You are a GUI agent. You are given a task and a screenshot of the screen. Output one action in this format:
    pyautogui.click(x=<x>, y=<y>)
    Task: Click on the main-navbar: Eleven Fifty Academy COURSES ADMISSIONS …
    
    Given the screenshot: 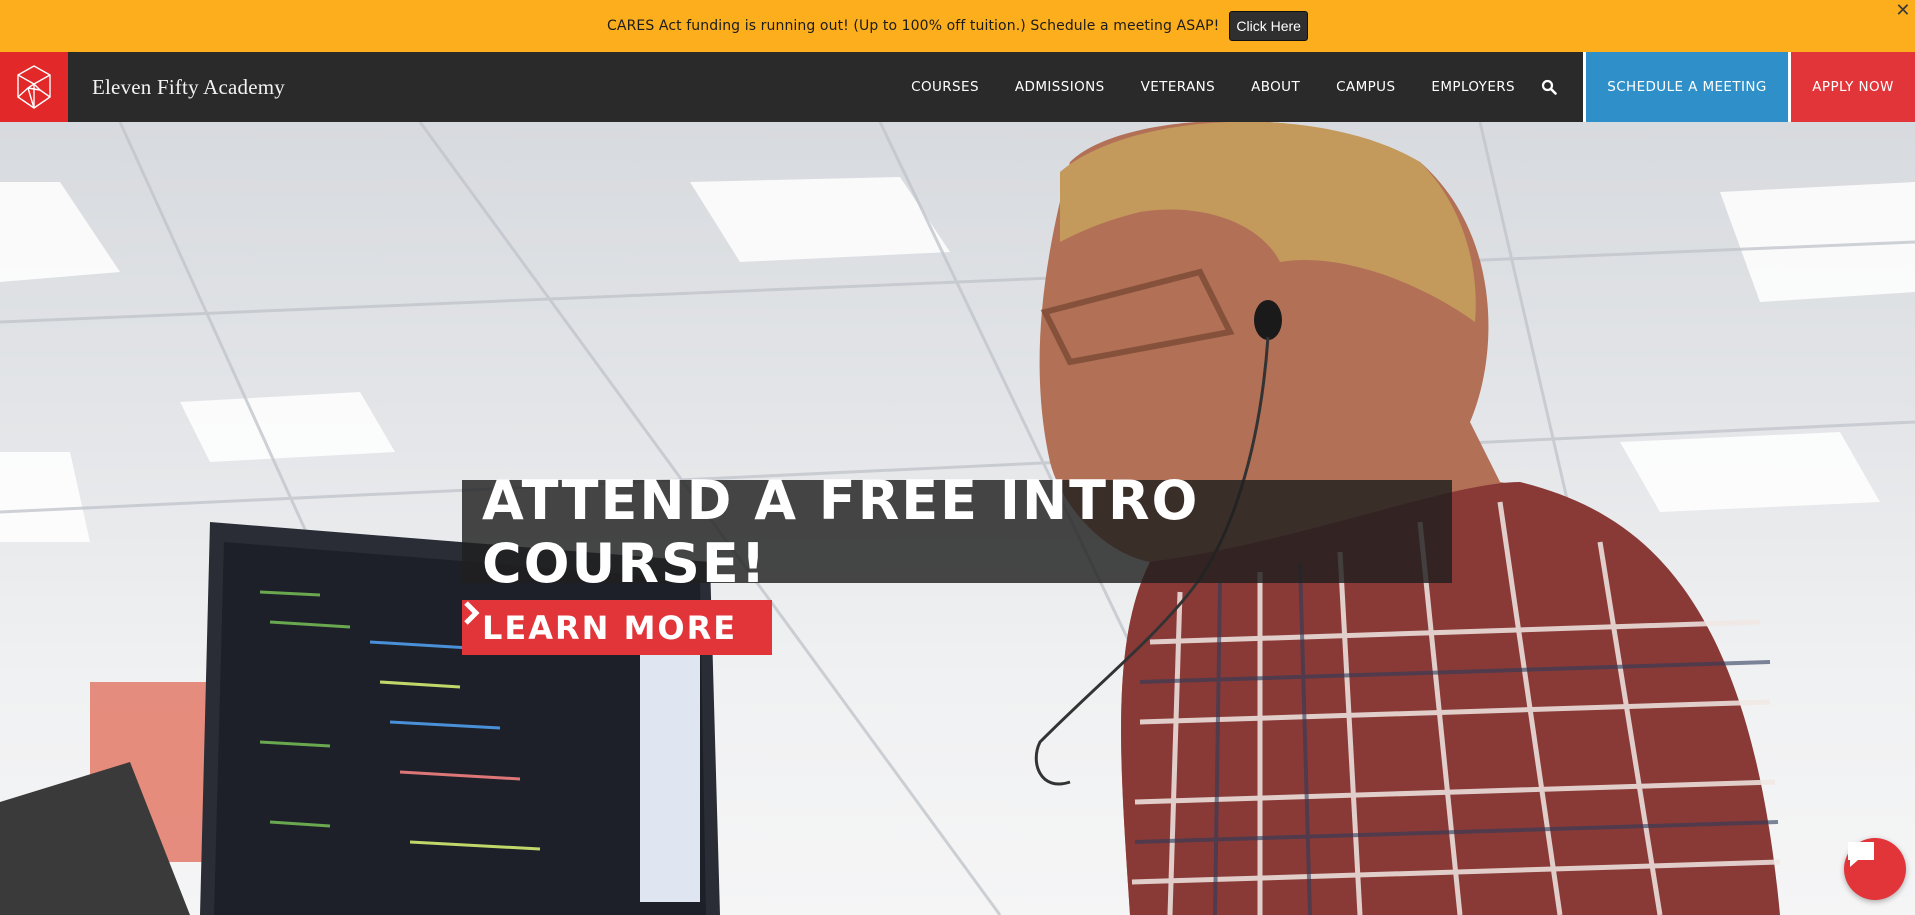 What is the action you would take?
    pyautogui.click(x=957, y=87)
    